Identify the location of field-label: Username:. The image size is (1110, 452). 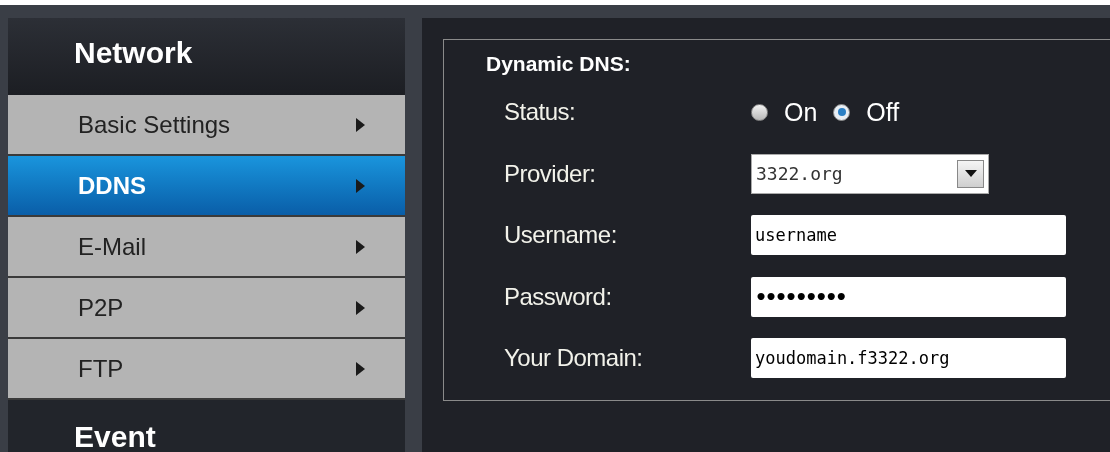
(561, 235).